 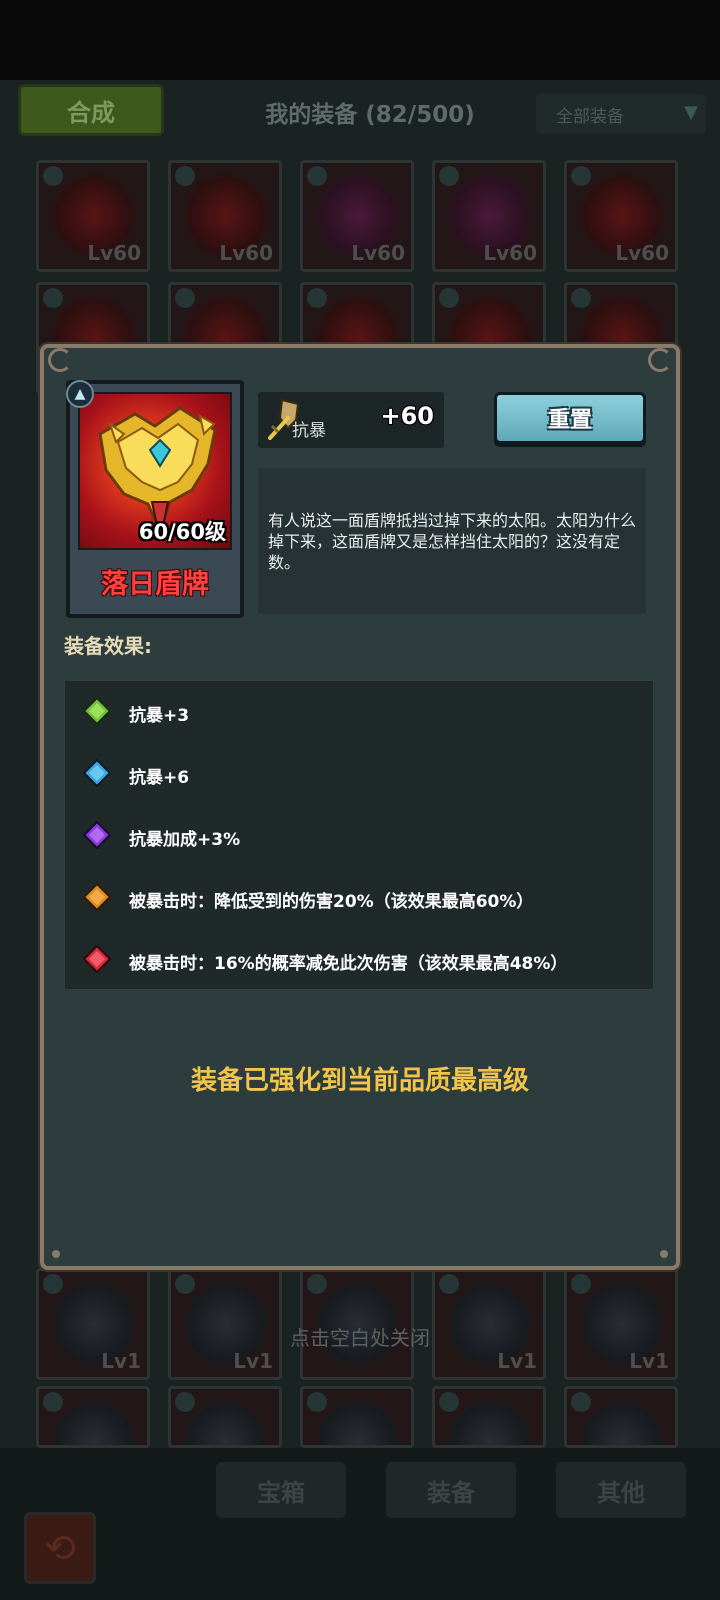 What do you see at coordinates (451, 1490) in the screenshot?
I see `tab-equipment: 装备` at bounding box center [451, 1490].